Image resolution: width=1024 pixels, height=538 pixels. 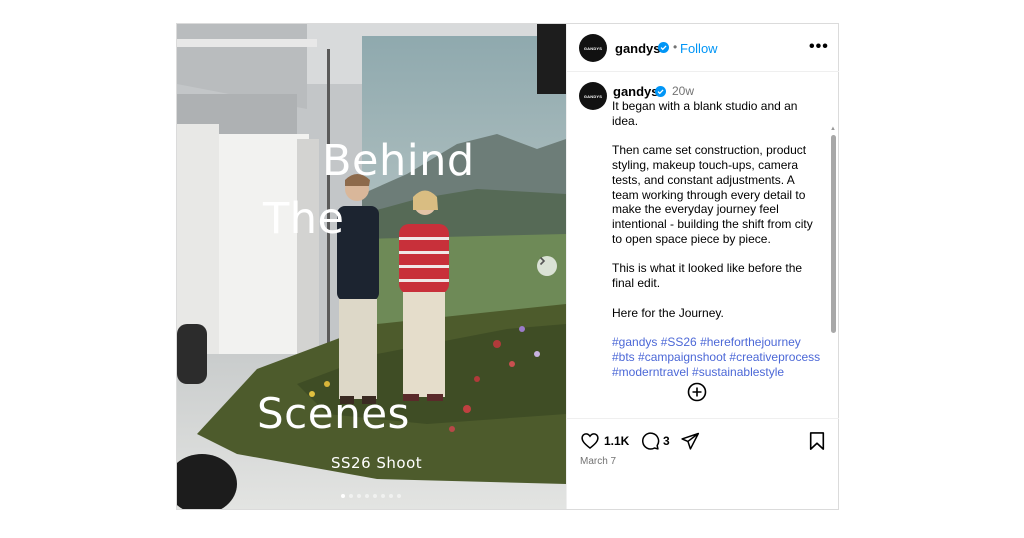 I want to click on overlay-title-line1: Behind, so click(x=398, y=161).